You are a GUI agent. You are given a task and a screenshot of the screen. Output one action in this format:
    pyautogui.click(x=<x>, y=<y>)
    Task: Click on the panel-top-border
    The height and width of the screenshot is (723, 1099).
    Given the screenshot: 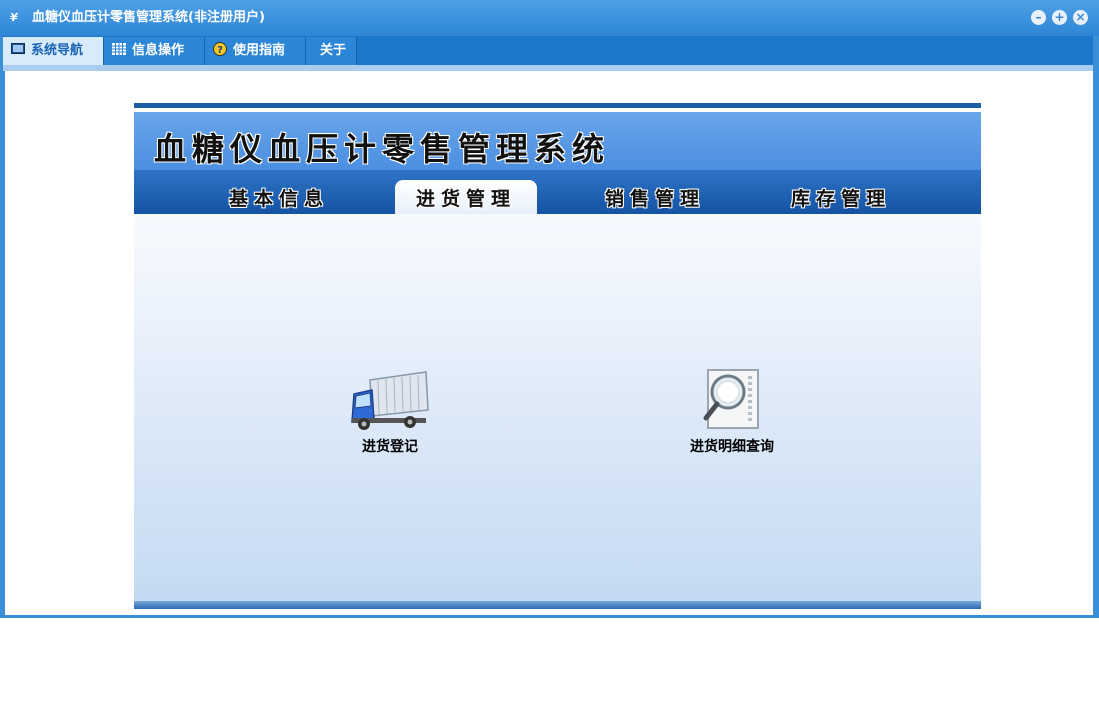 What is the action you would take?
    pyautogui.click(x=557, y=105)
    